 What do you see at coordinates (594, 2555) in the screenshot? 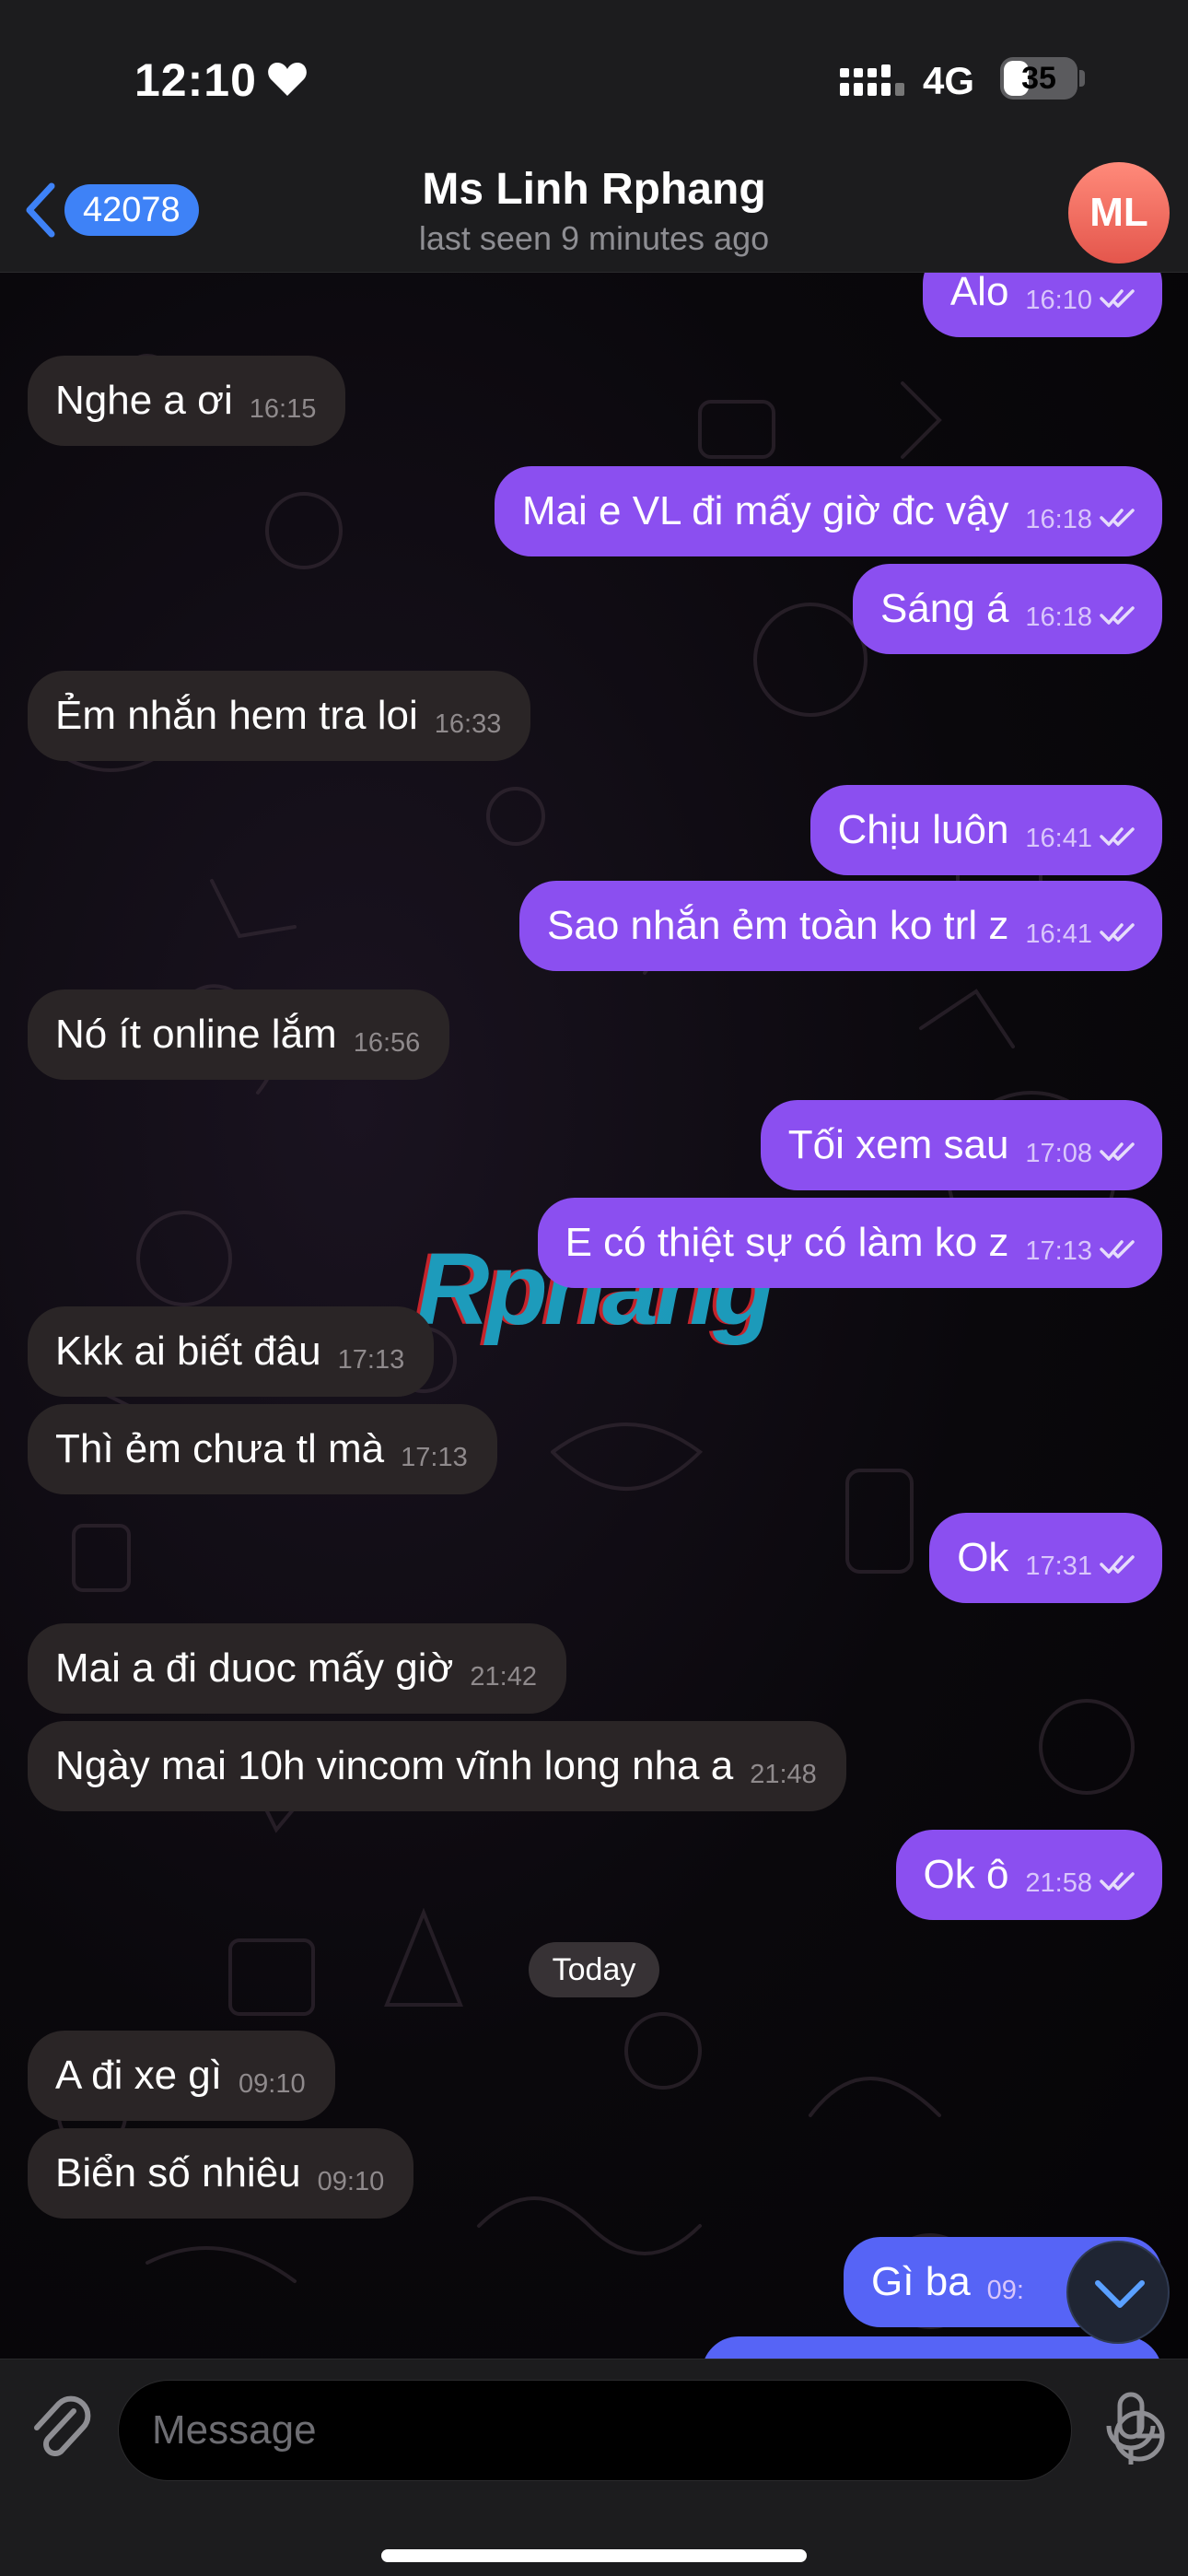
I see `home-indicator` at bounding box center [594, 2555].